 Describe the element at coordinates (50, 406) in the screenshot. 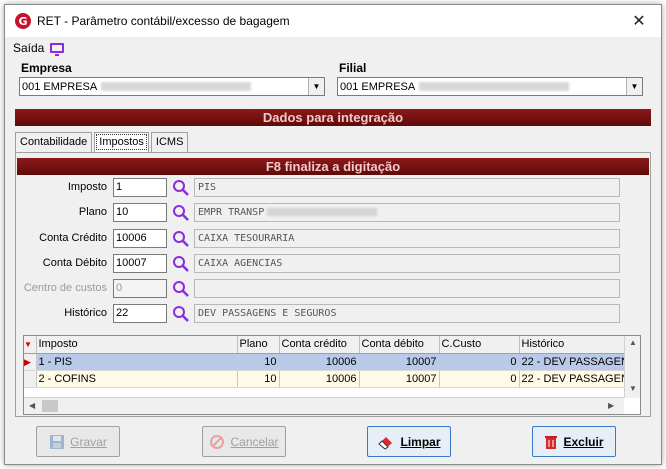

I see `scroll-thumb` at that location.